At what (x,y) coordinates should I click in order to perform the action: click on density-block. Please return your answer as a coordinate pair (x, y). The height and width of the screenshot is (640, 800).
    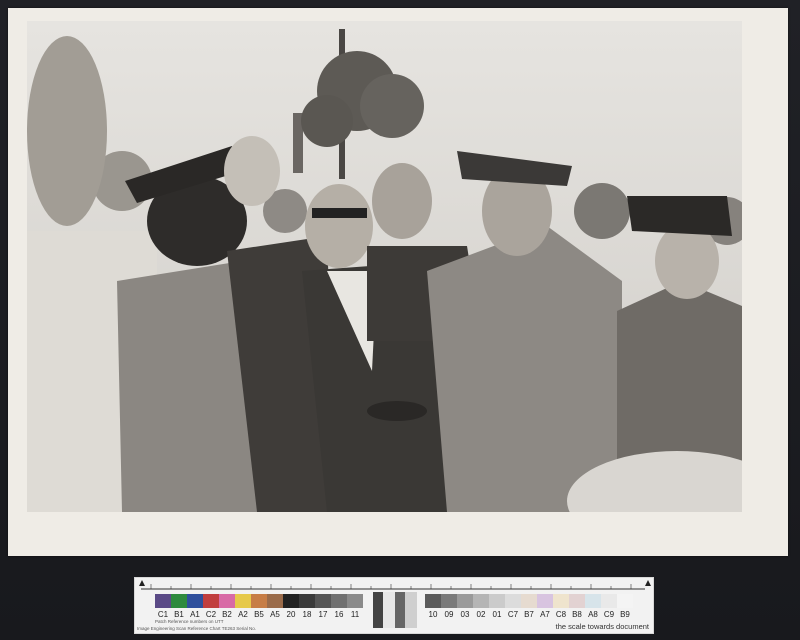
    Looking at the image, I should click on (395, 610).